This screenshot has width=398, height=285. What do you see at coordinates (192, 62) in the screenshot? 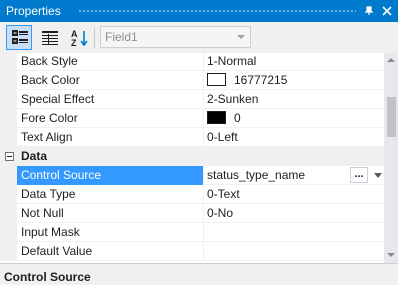
I see `property-row: Back Style 1-Normal` at bounding box center [192, 62].